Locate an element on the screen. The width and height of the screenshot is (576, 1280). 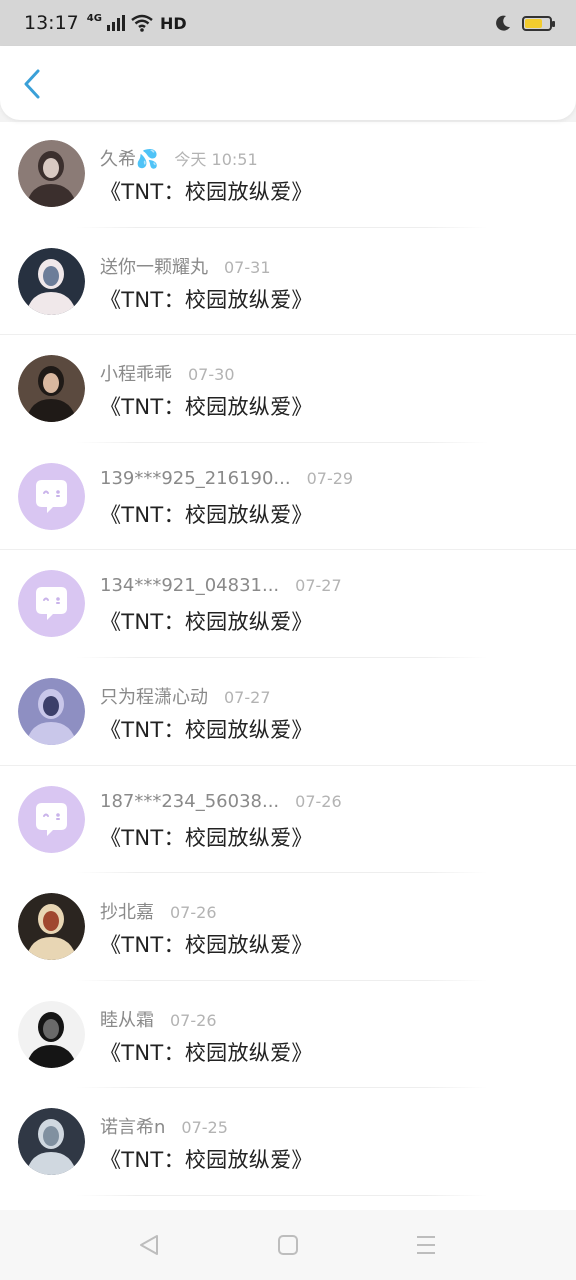
meta-line: 小程乖乖 07-30 is located at coordinates (206, 373).